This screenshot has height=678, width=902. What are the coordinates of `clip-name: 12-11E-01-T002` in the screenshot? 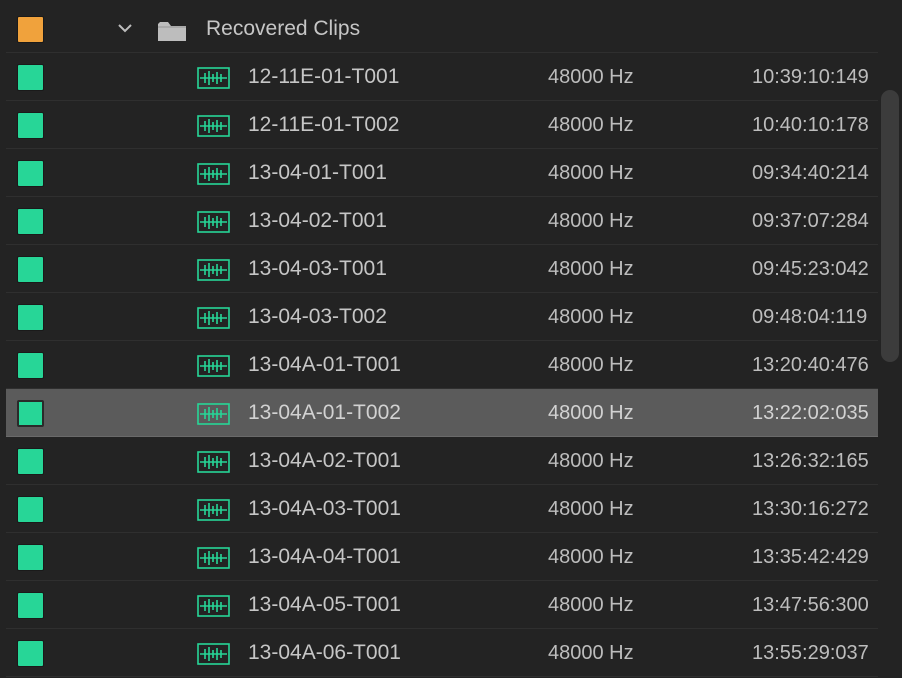 It's located at (323, 125).